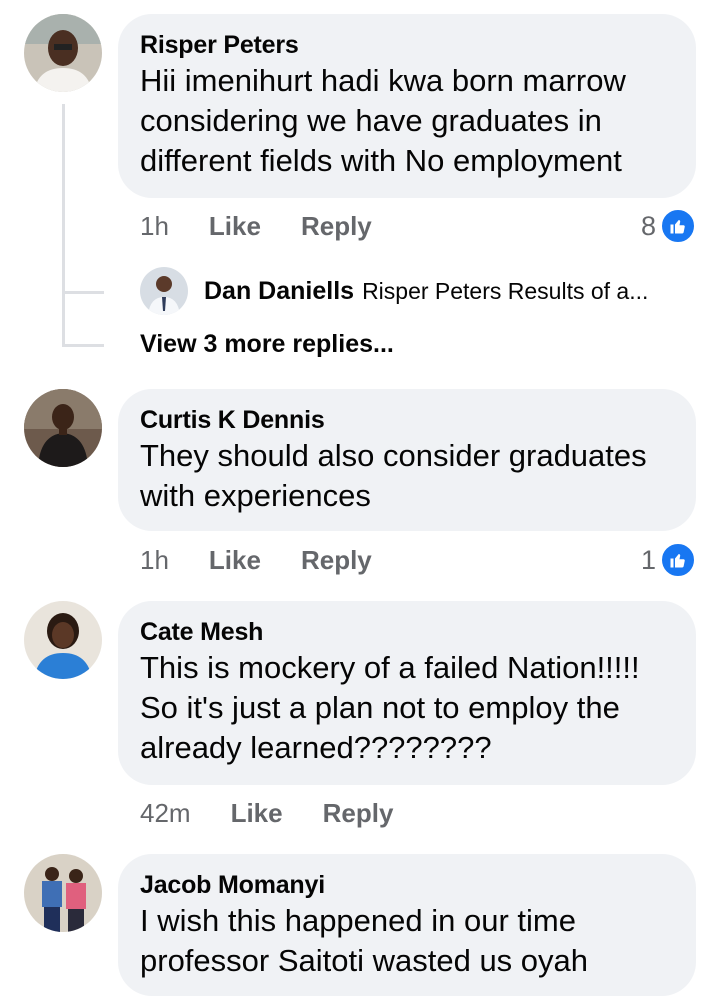  What do you see at coordinates (390, 667) in the screenshot?
I see `comment-text-line: This is mockery of a failed Nation!!!!!` at bounding box center [390, 667].